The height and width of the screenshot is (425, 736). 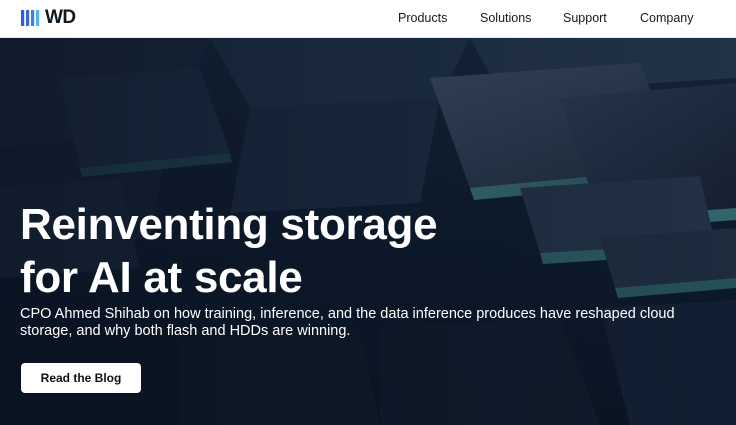 I want to click on nav-item-solutions: Solutions, so click(x=505, y=18).